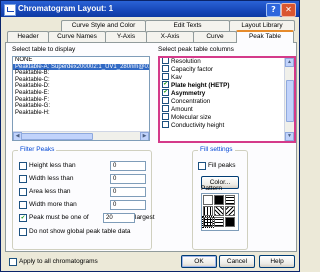 Image resolution: width=320 pixels, height=272 pixels. What do you see at coordinates (222, 93) in the screenshot?
I see `column-item-asymmetry: ✔ Asymmetry` at bounding box center [222, 93].